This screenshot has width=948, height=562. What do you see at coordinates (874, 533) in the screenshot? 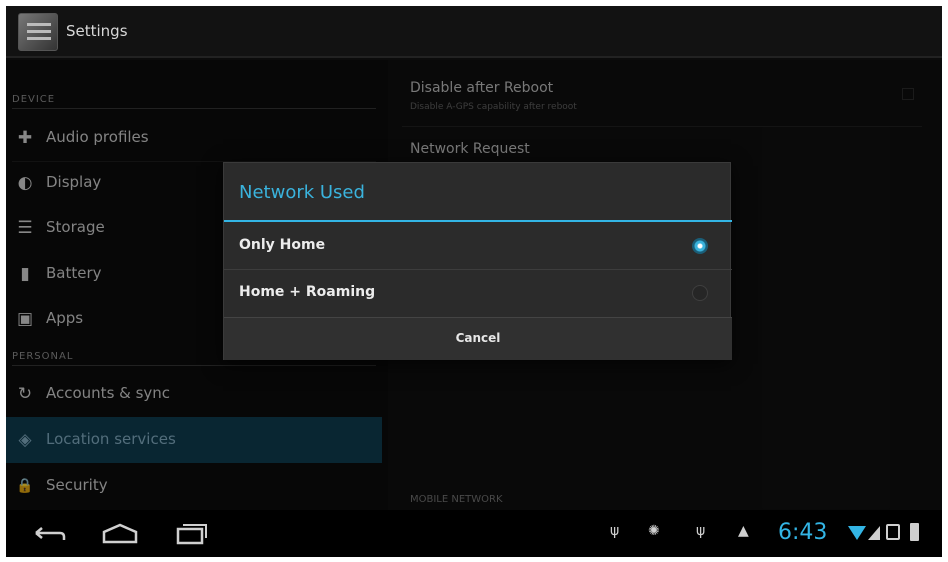
I see `signal-icon` at bounding box center [874, 533].